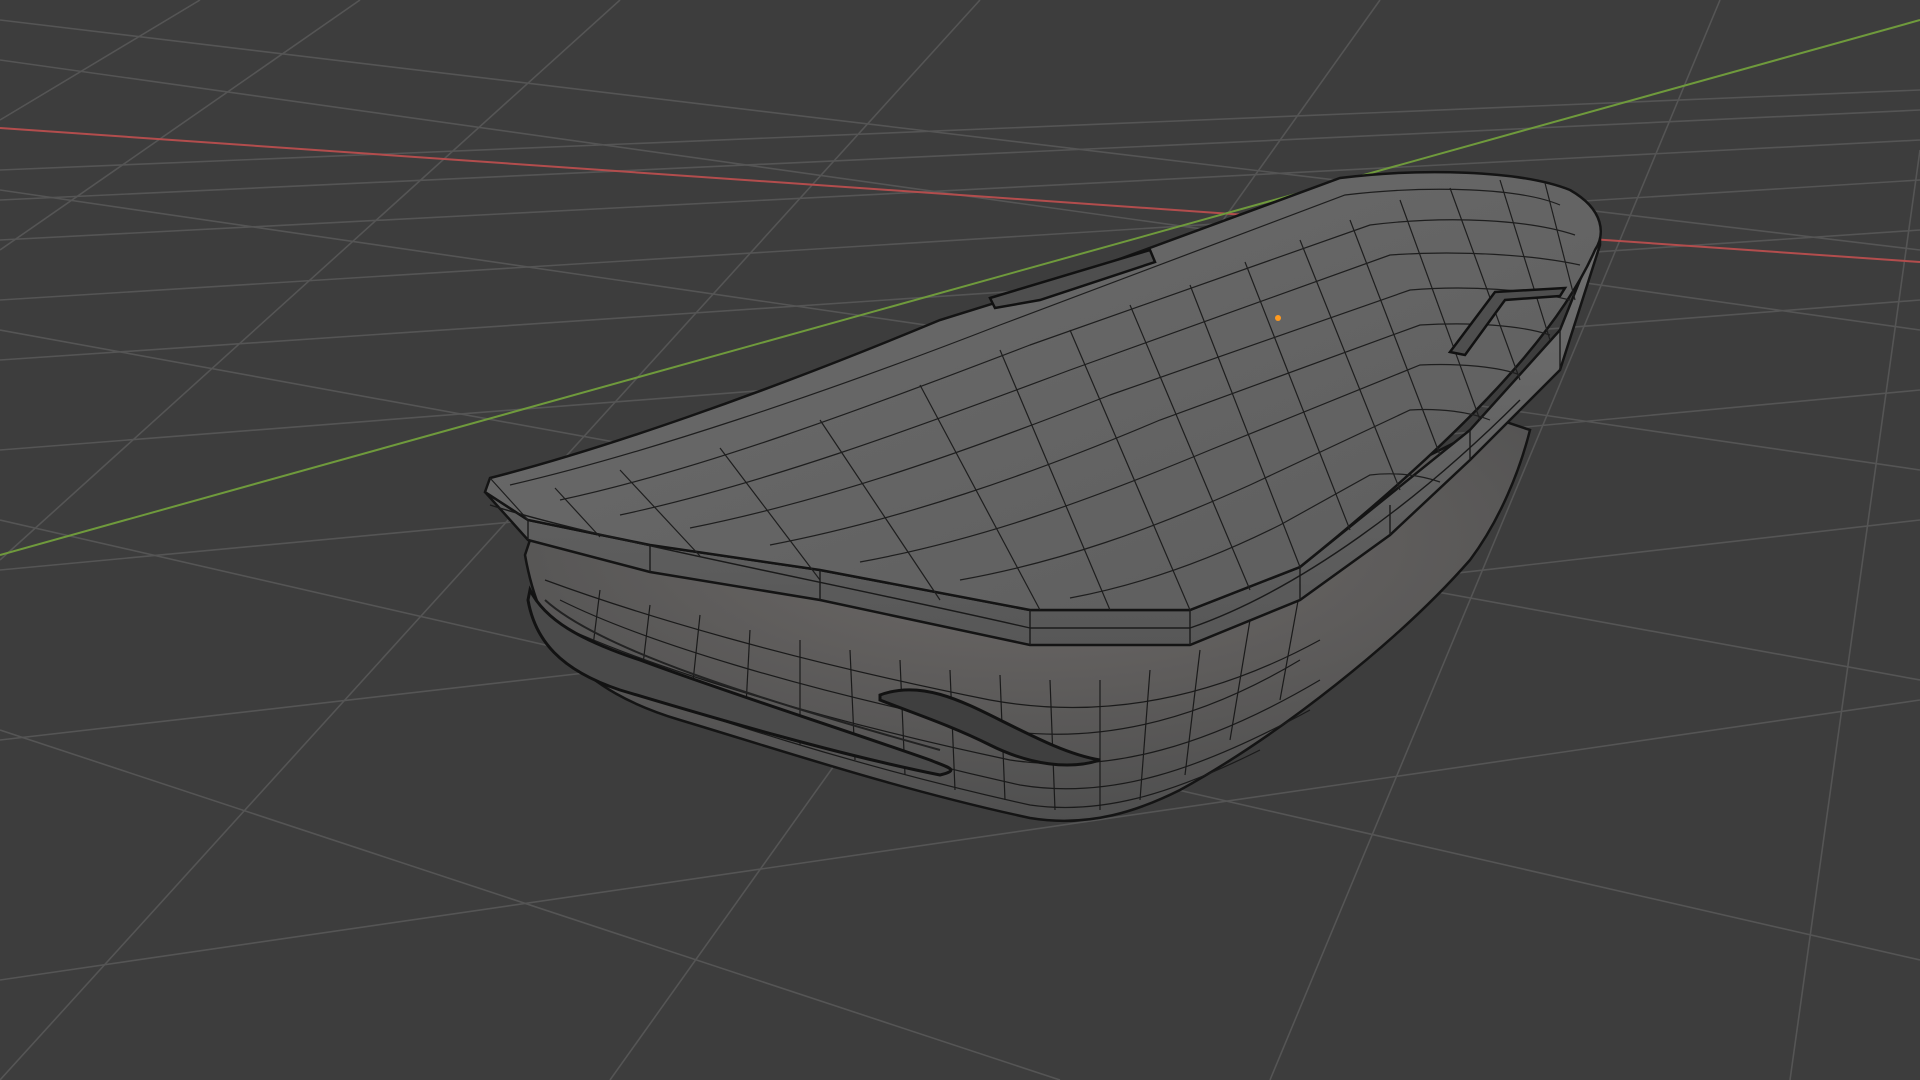  What do you see at coordinates (960, 195) in the screenshot?
I see `x-axis-line` at bounding box center [960, 195].